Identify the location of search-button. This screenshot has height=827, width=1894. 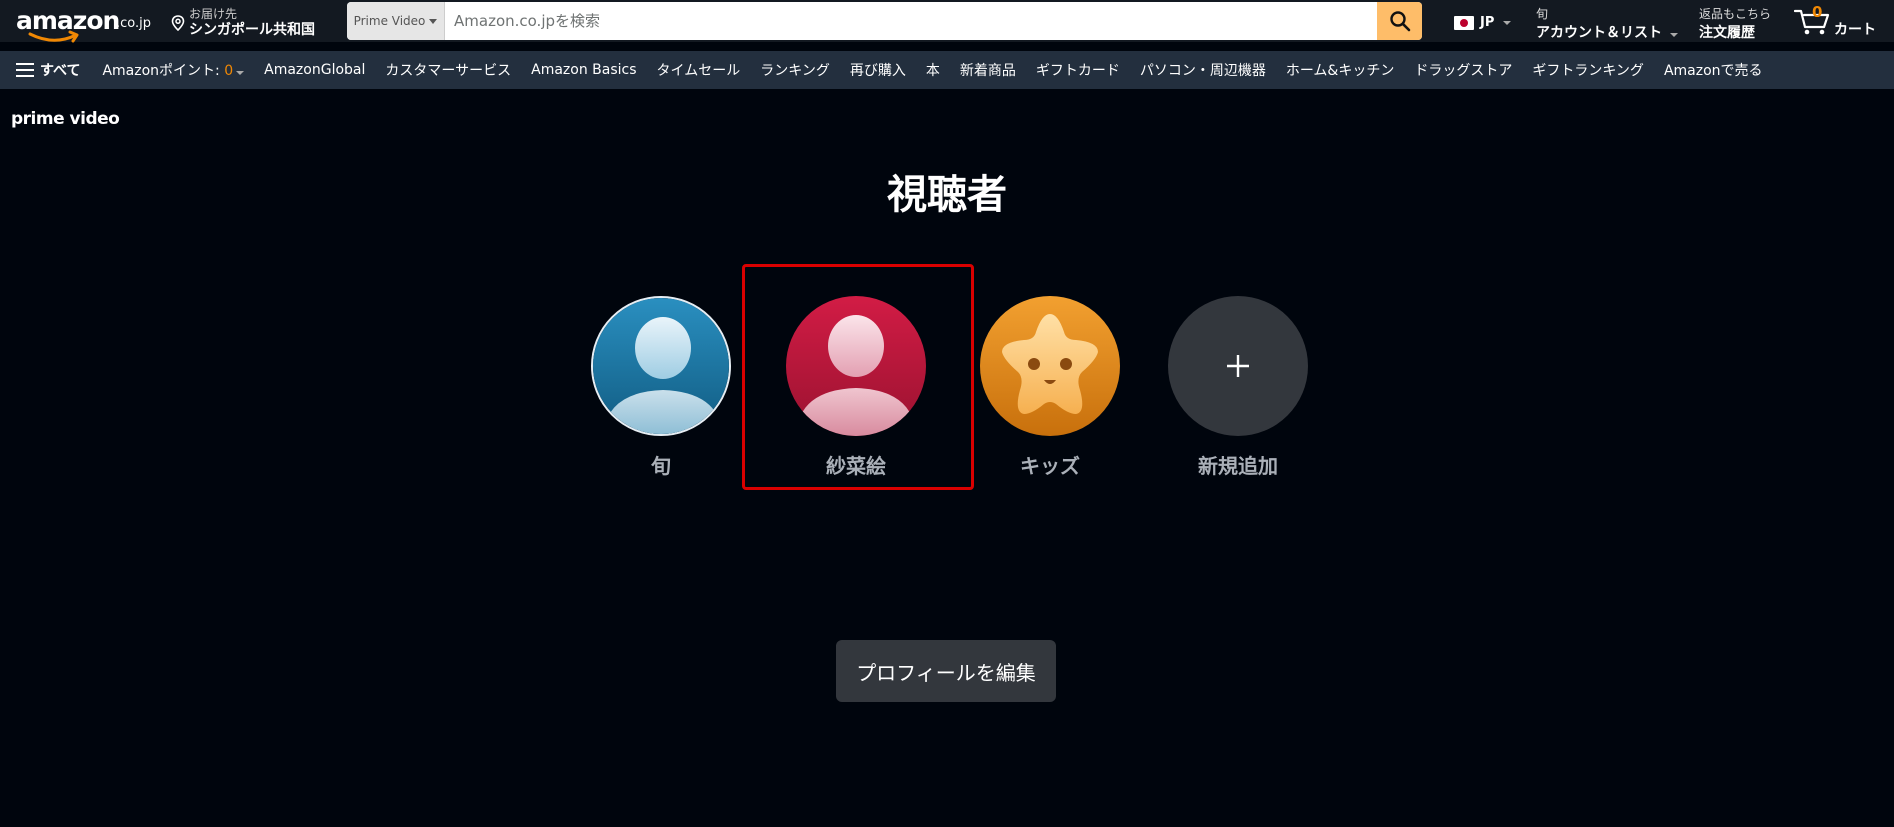
(1399, 21).